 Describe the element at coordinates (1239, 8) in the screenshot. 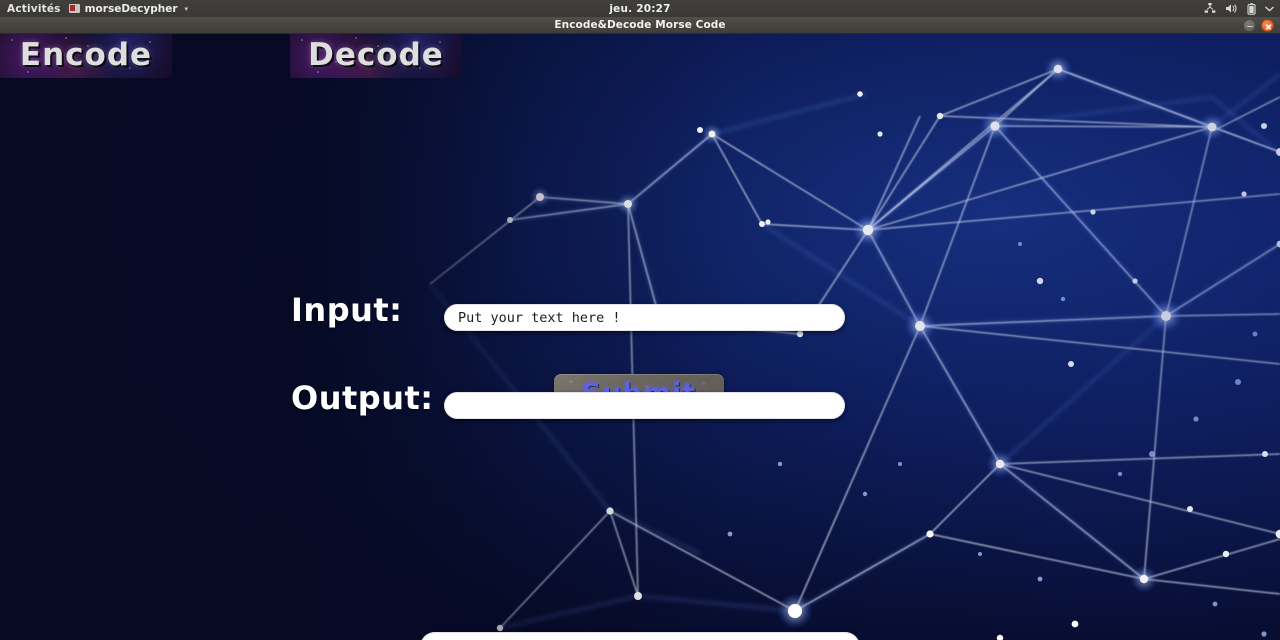

I see `system-tray` at that location.